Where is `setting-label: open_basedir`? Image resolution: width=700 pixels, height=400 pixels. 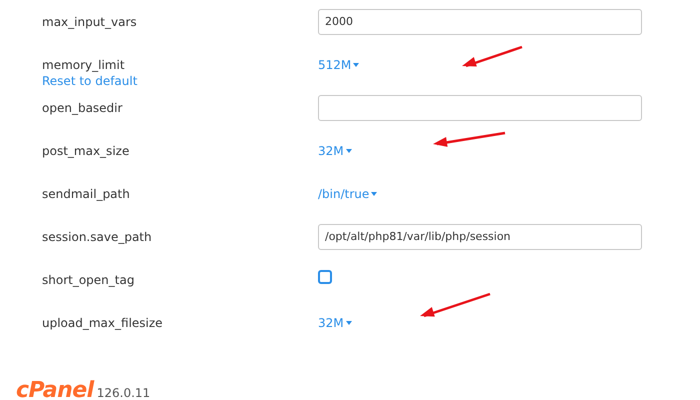 setting-label: open_basedir is located at coordinates (83, 108).